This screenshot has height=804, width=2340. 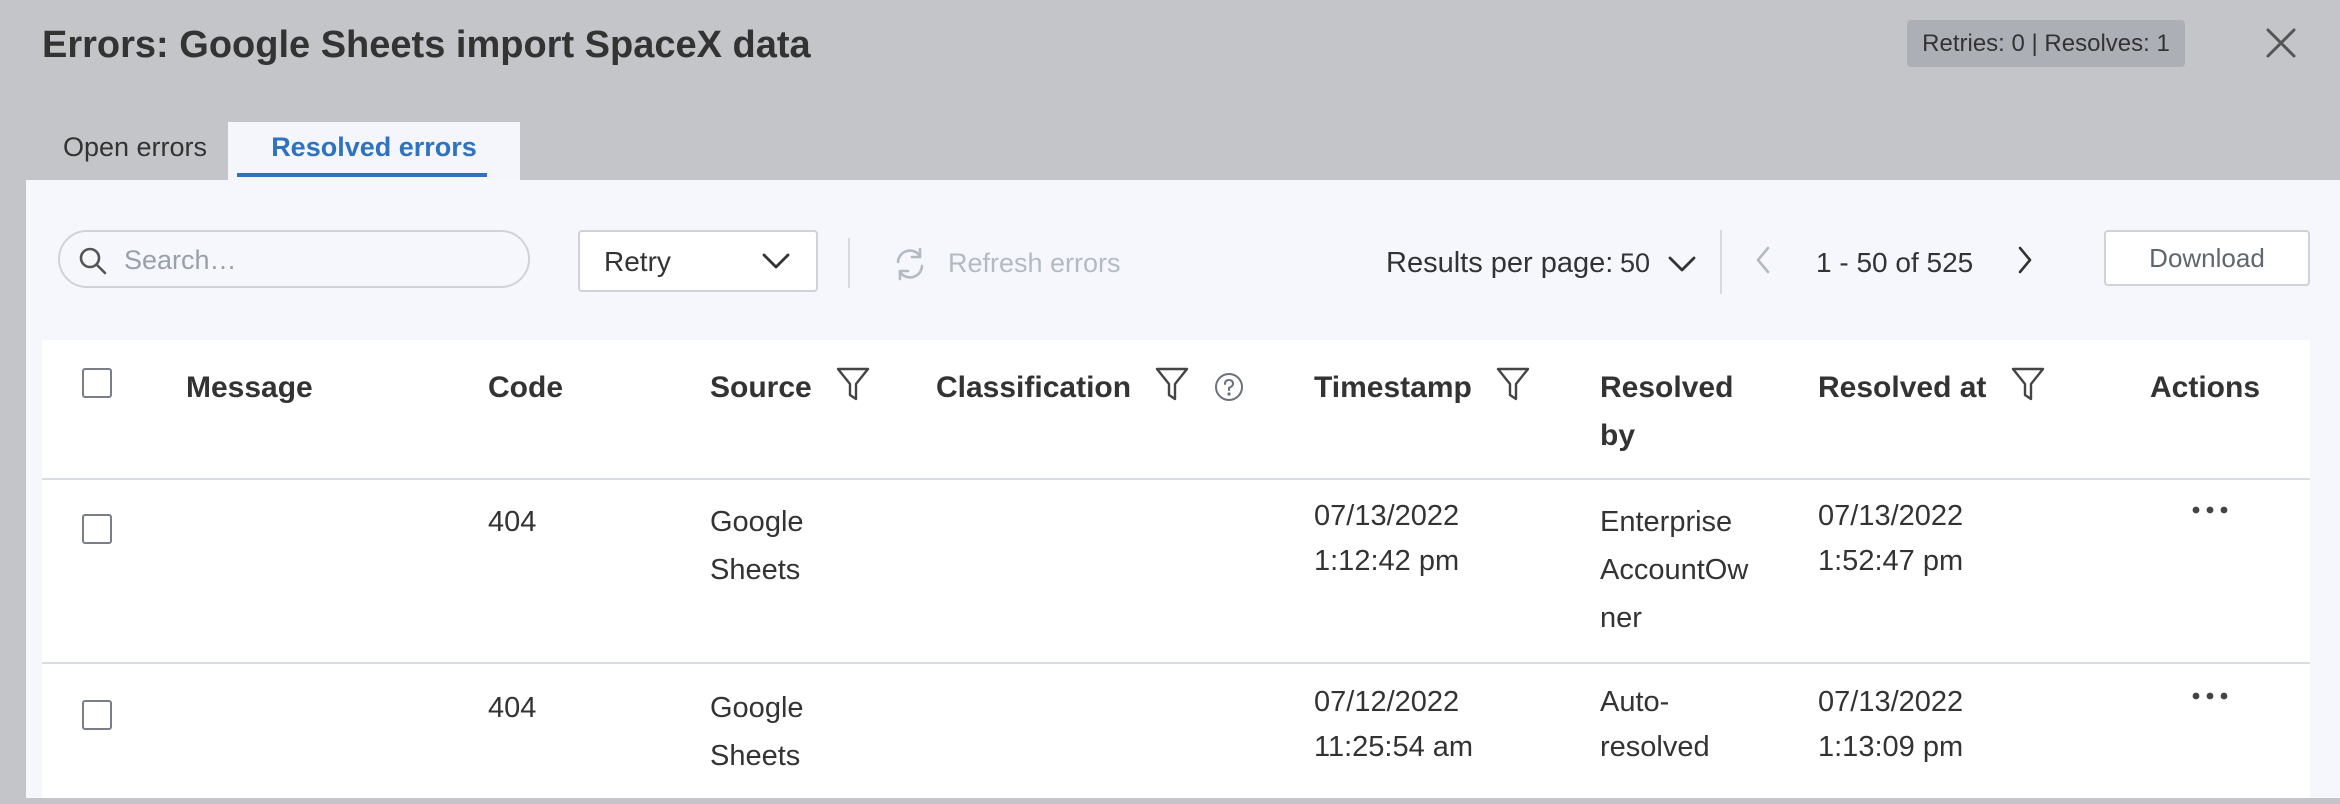 What do you see at coordinates (1658, 263) in the screenshot?
I see `results-per-page-dropdown: 50` at bounding box center [1658, 263].